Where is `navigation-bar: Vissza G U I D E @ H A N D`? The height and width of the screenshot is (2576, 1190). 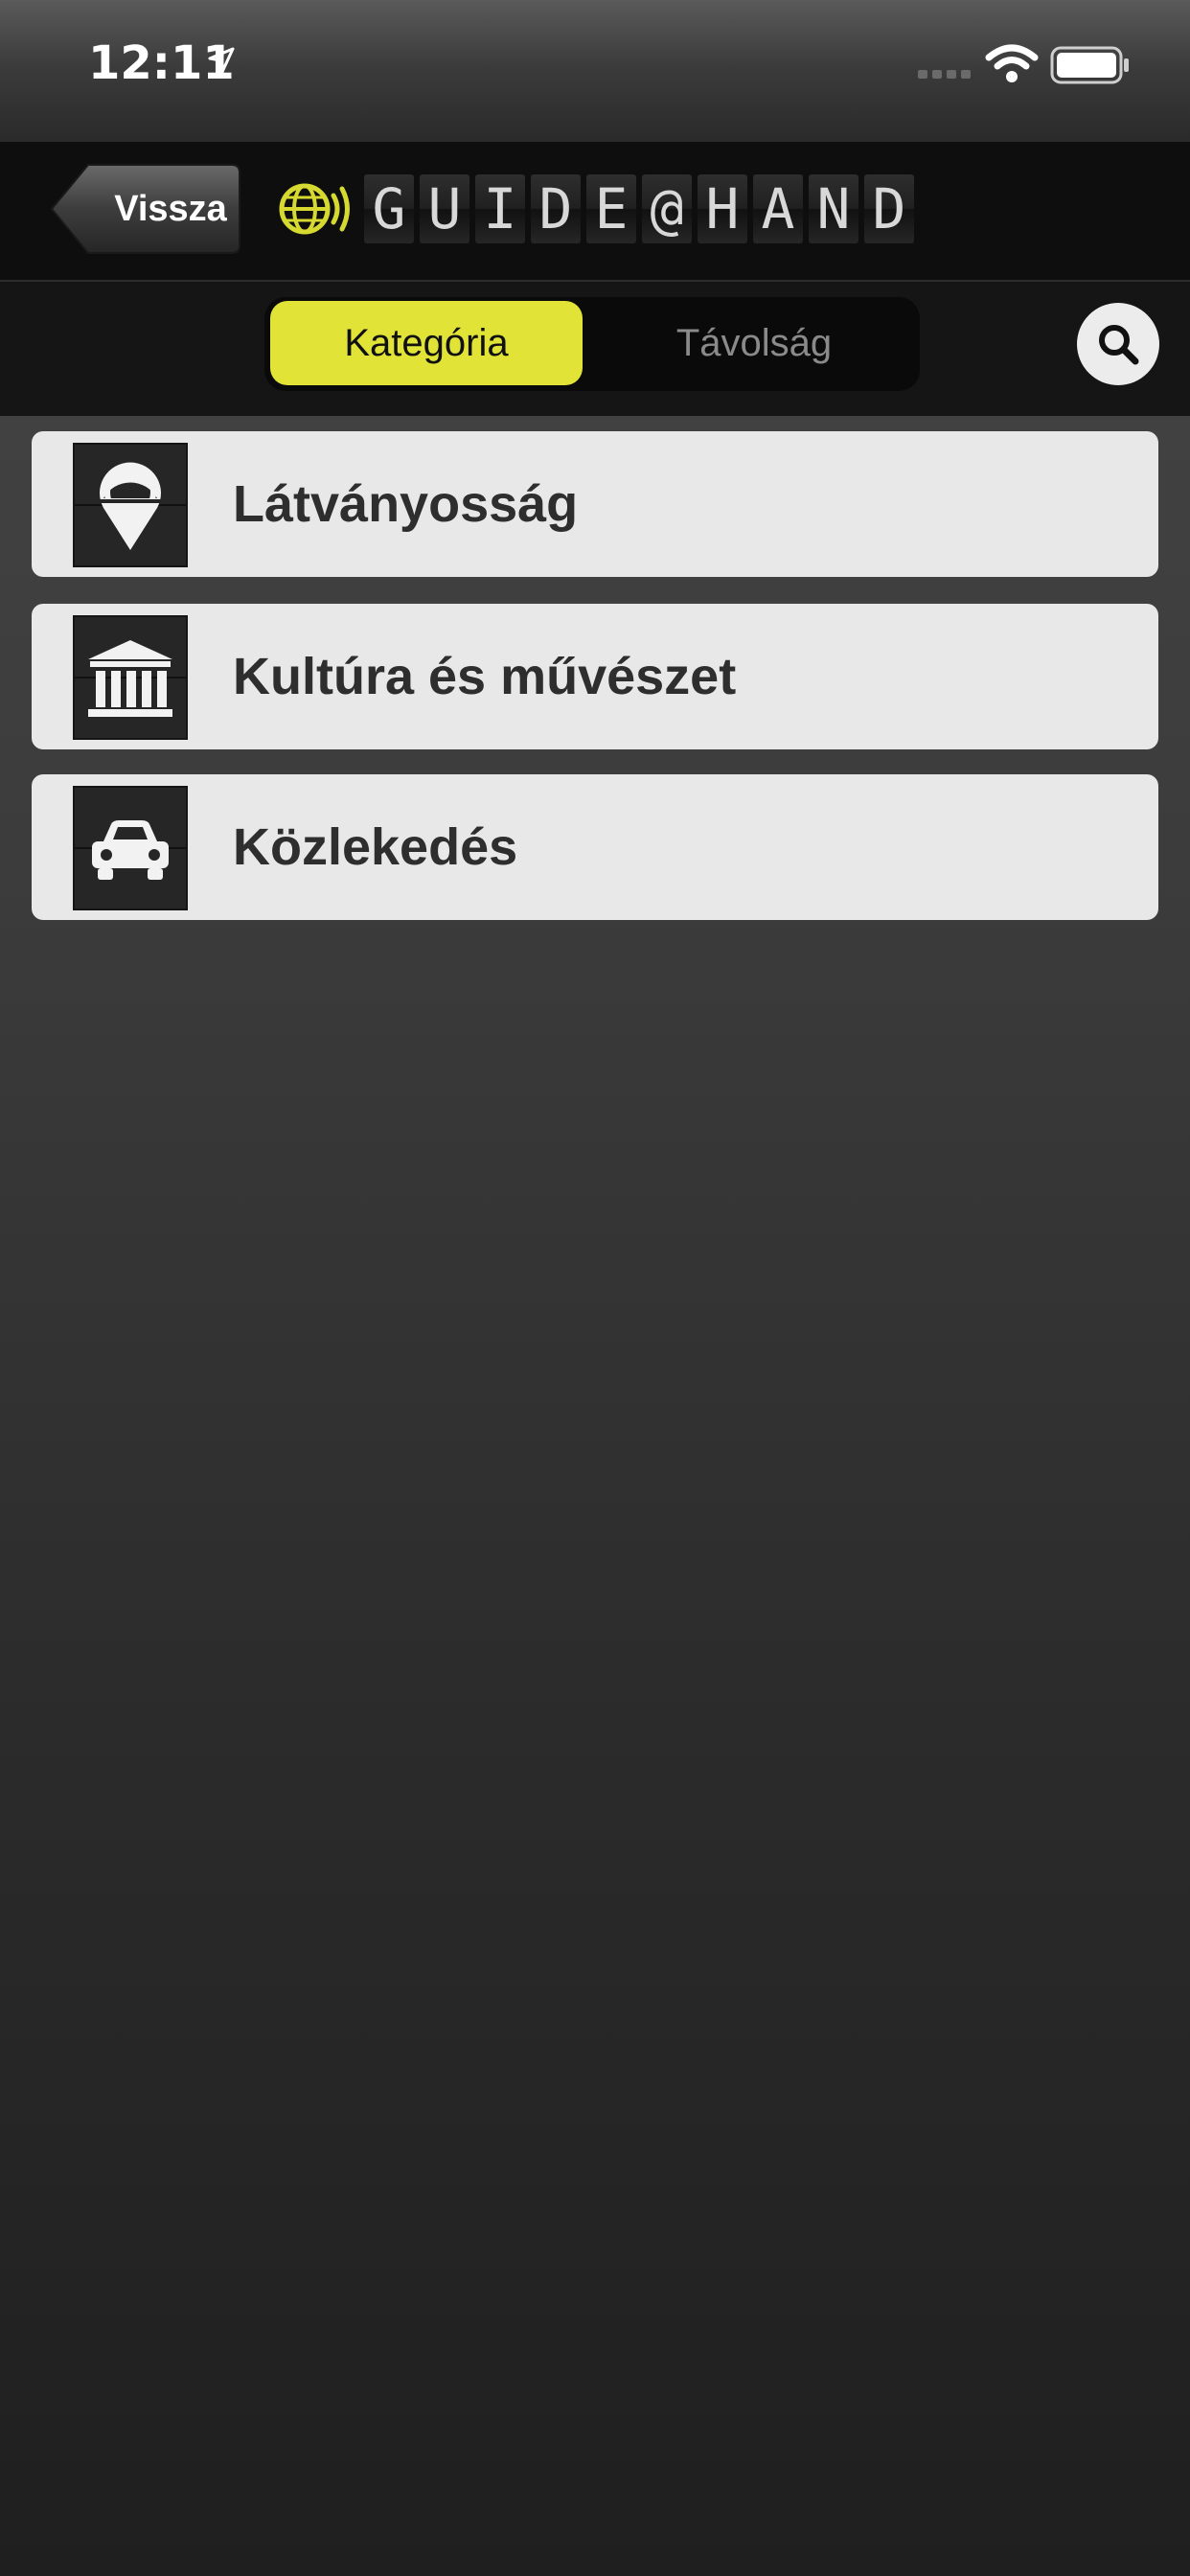 navigation-bar: Vissza G U I D E @ H A N D is located at coordinates (595, 212).